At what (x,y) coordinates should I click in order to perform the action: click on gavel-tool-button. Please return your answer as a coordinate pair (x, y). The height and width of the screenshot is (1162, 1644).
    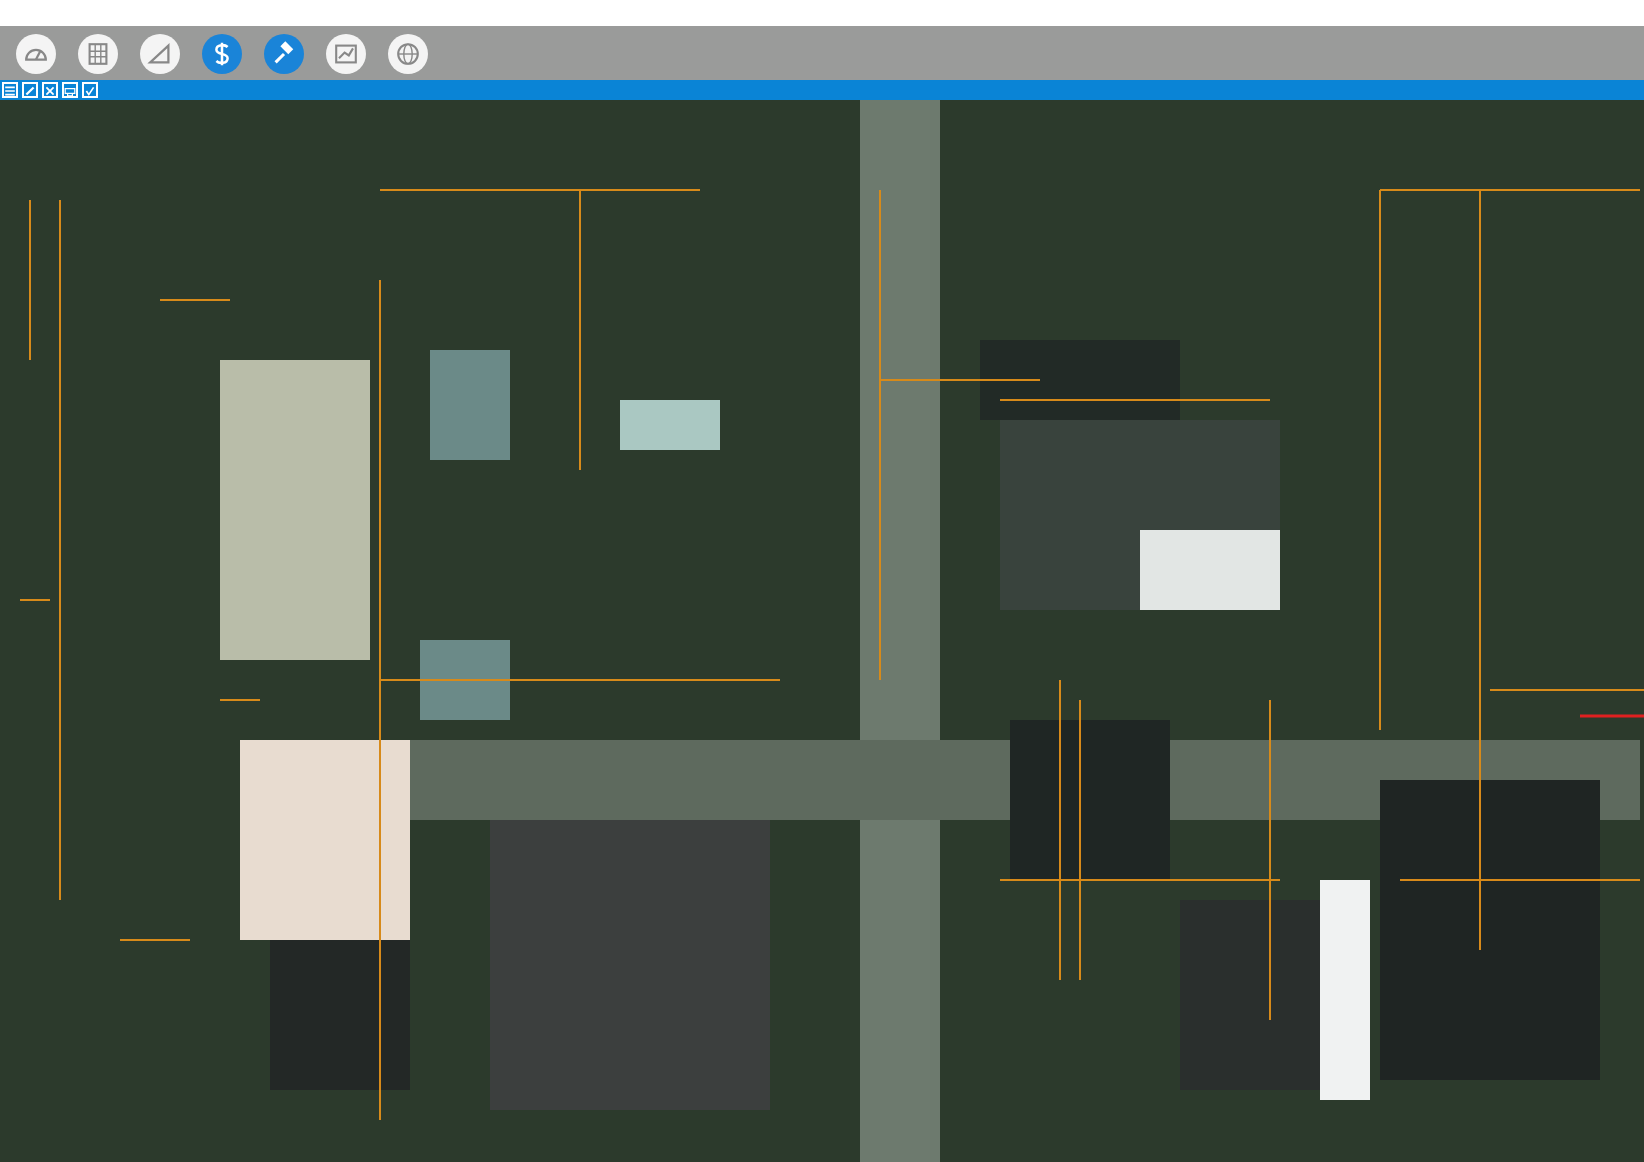
    Looking at the image, I should click on (284, 53).